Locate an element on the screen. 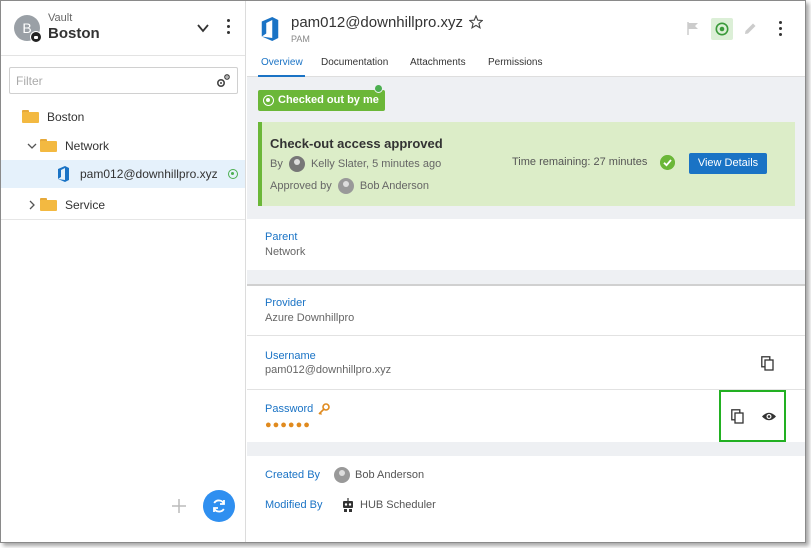 The width and height of the screenshot is (811, 548). tree-item-boston: Boston is located at coordinates (123, 117).